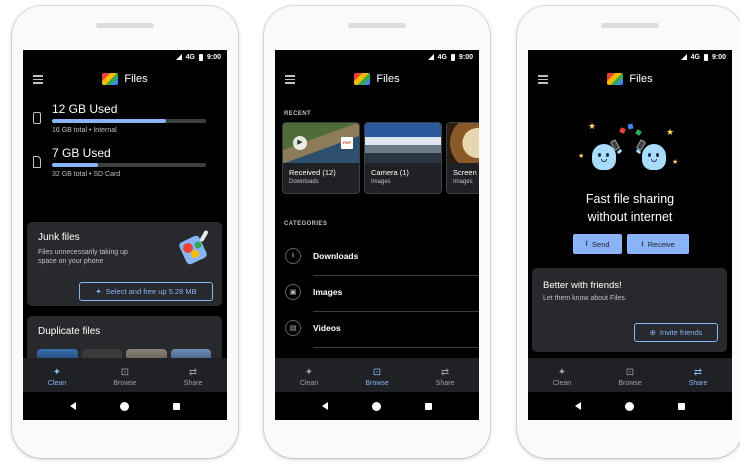 This screenshot has width=740, height=463. Describe the element at coordinates (388, 79) in the screenshot. I see `app-title: Files` at that location.